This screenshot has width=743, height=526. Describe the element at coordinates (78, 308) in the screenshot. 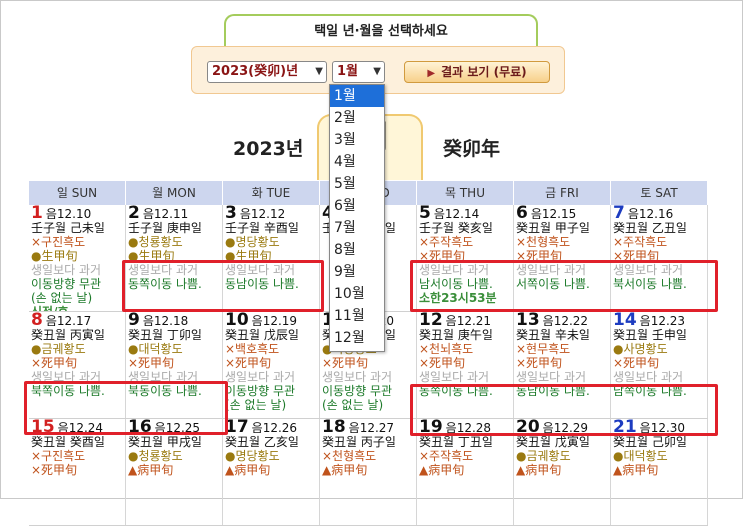

I see `day-extra-note: 신정/휴` at that location.